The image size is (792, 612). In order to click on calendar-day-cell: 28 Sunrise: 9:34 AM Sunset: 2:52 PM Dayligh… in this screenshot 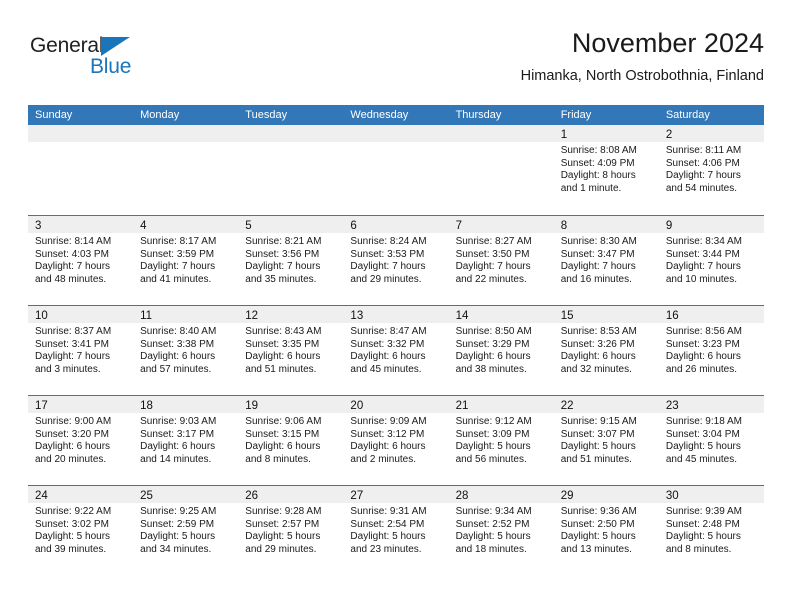, I will do `click(501, 530)`.